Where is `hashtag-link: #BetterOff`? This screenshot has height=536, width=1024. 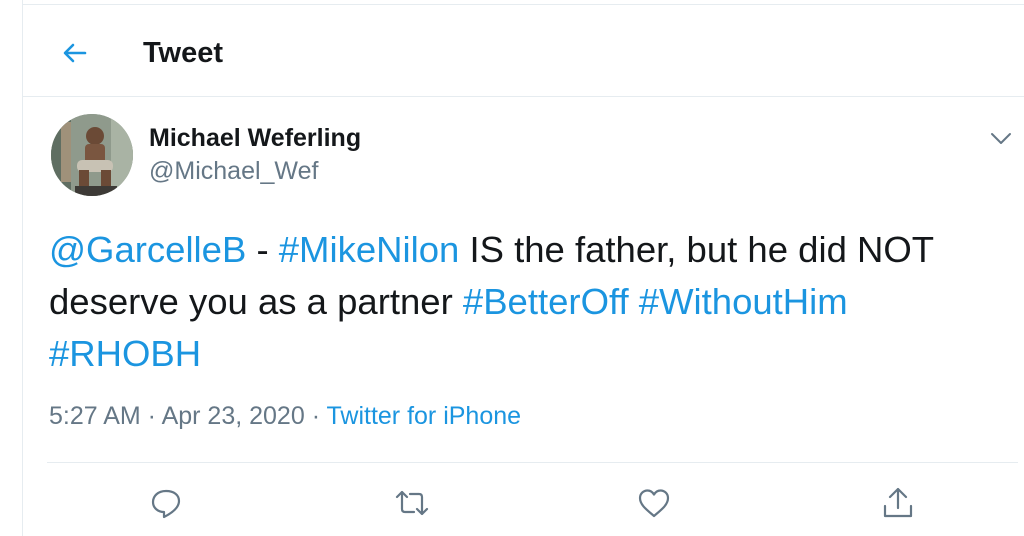 hashtag-link: #BetterOff is located at coordinates (546, 301).